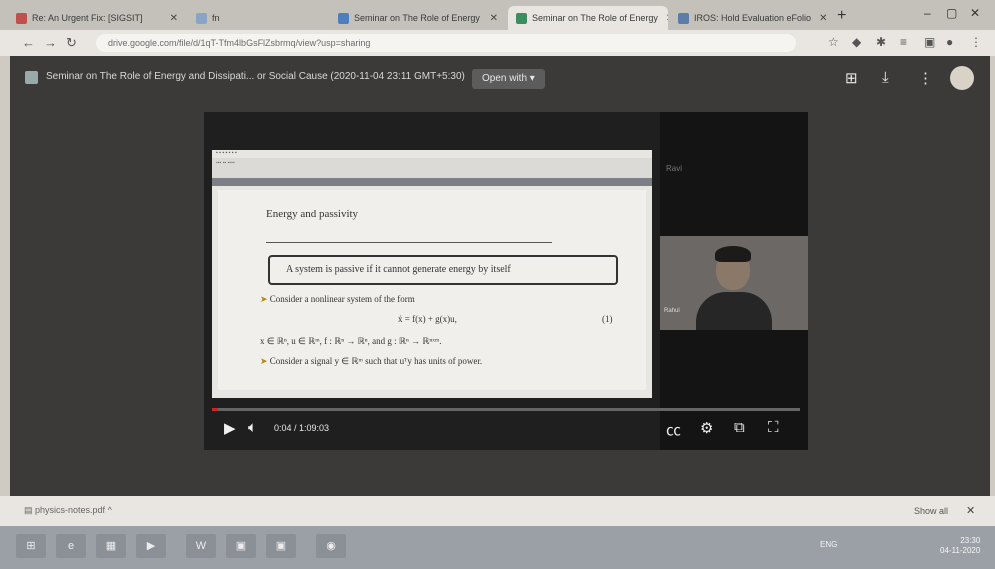 The width and height of the screenshot is (995, 569). I want to click on account-avatar, so click(962, 78).